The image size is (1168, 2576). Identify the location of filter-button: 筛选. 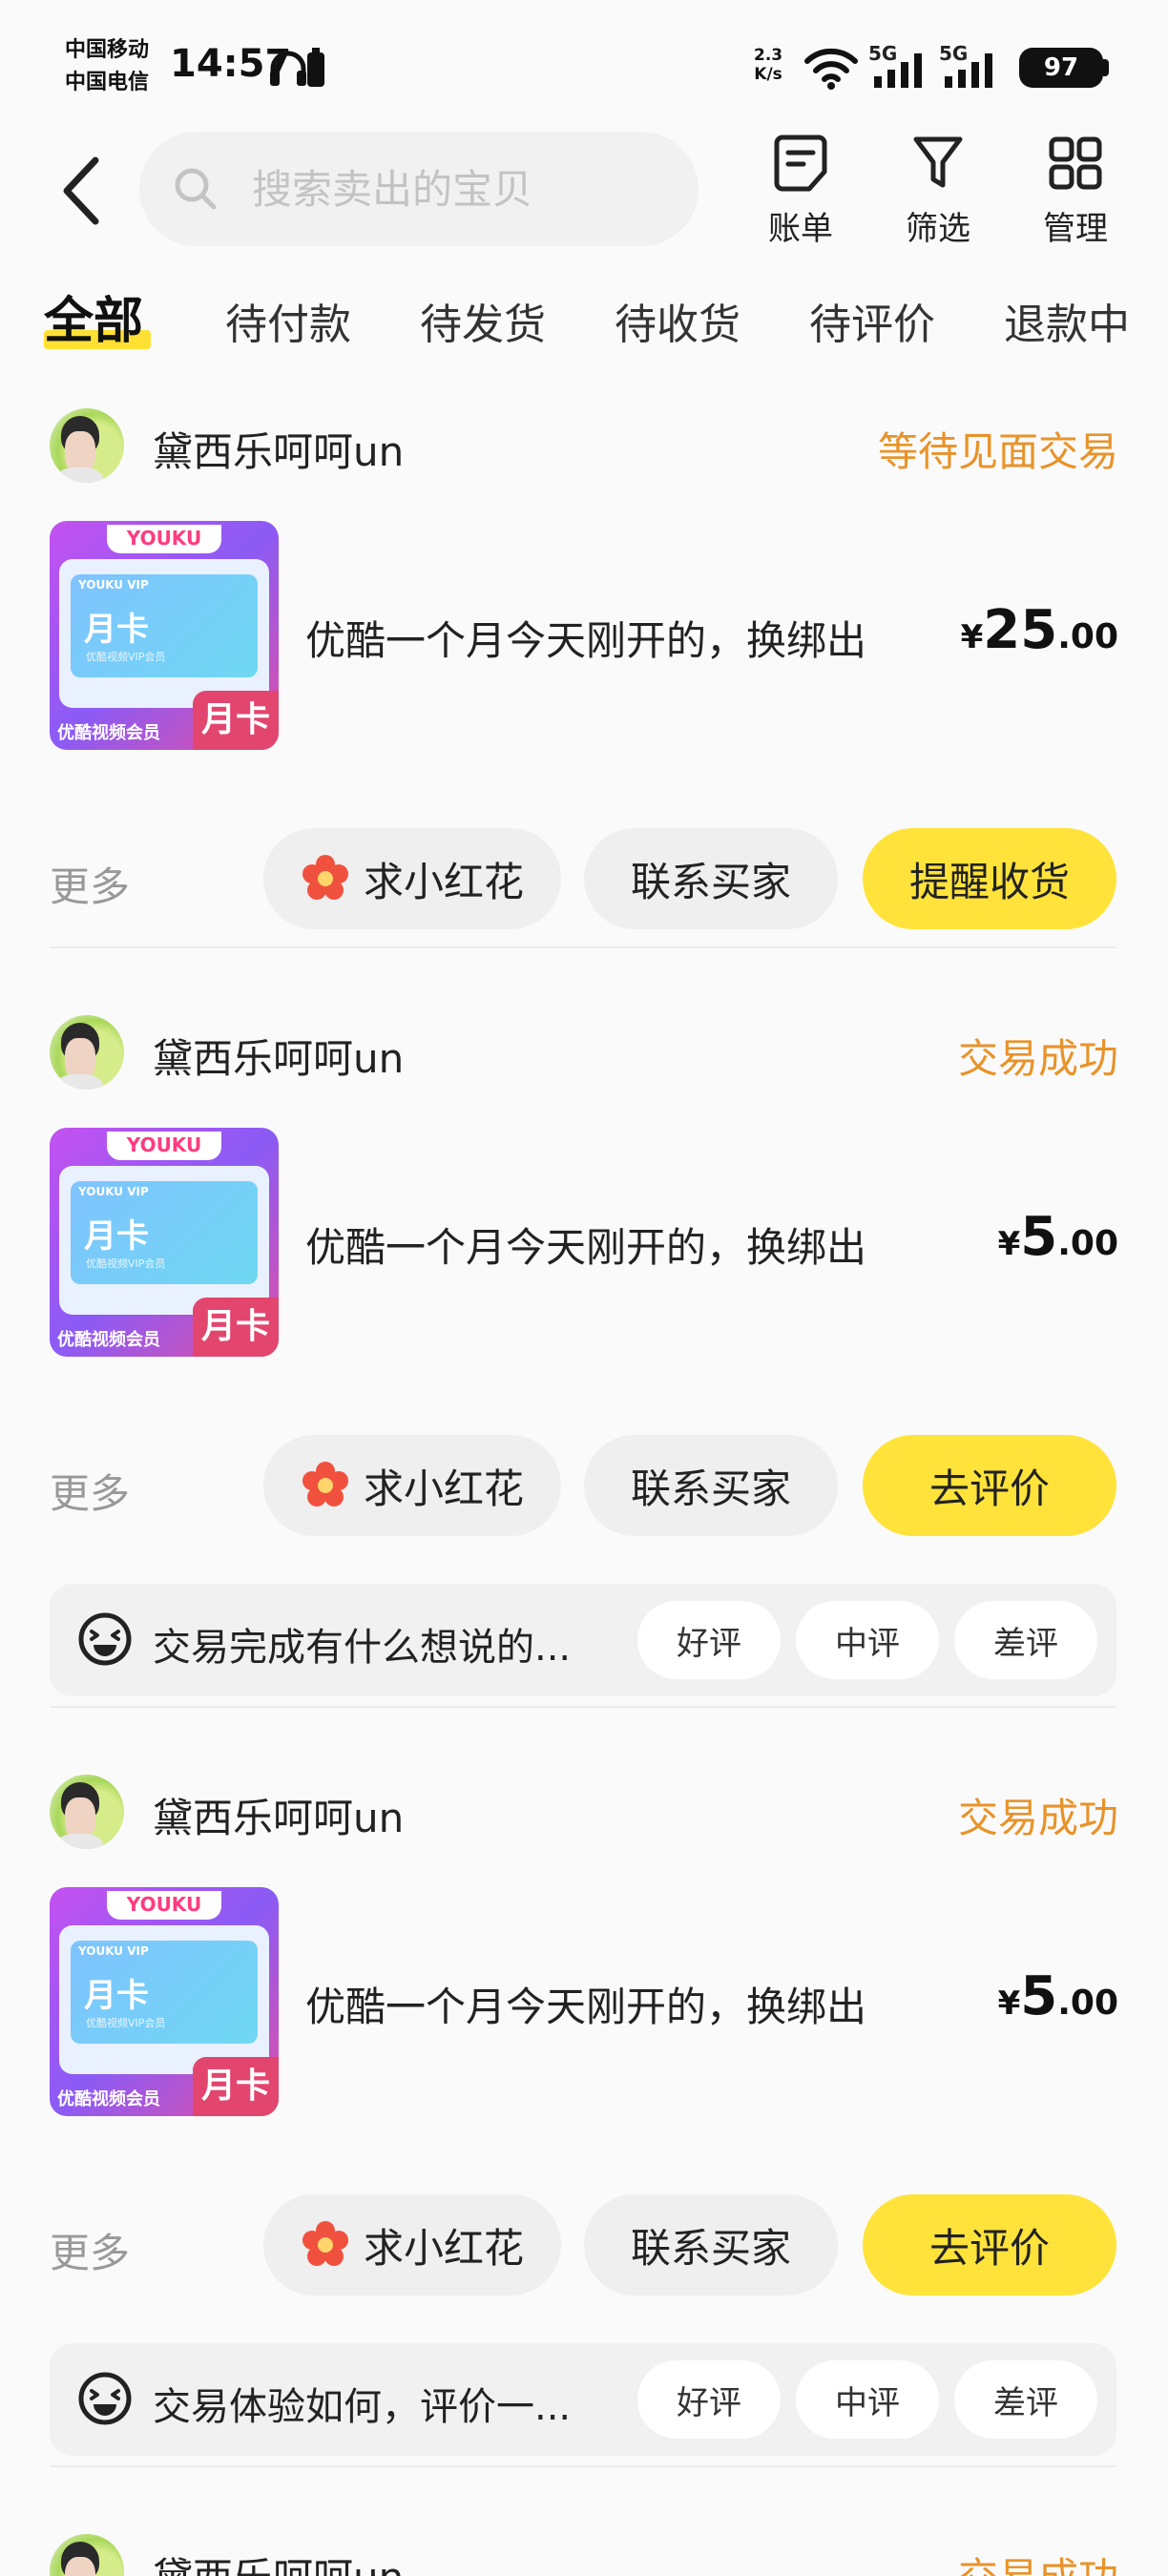
(938, 191).